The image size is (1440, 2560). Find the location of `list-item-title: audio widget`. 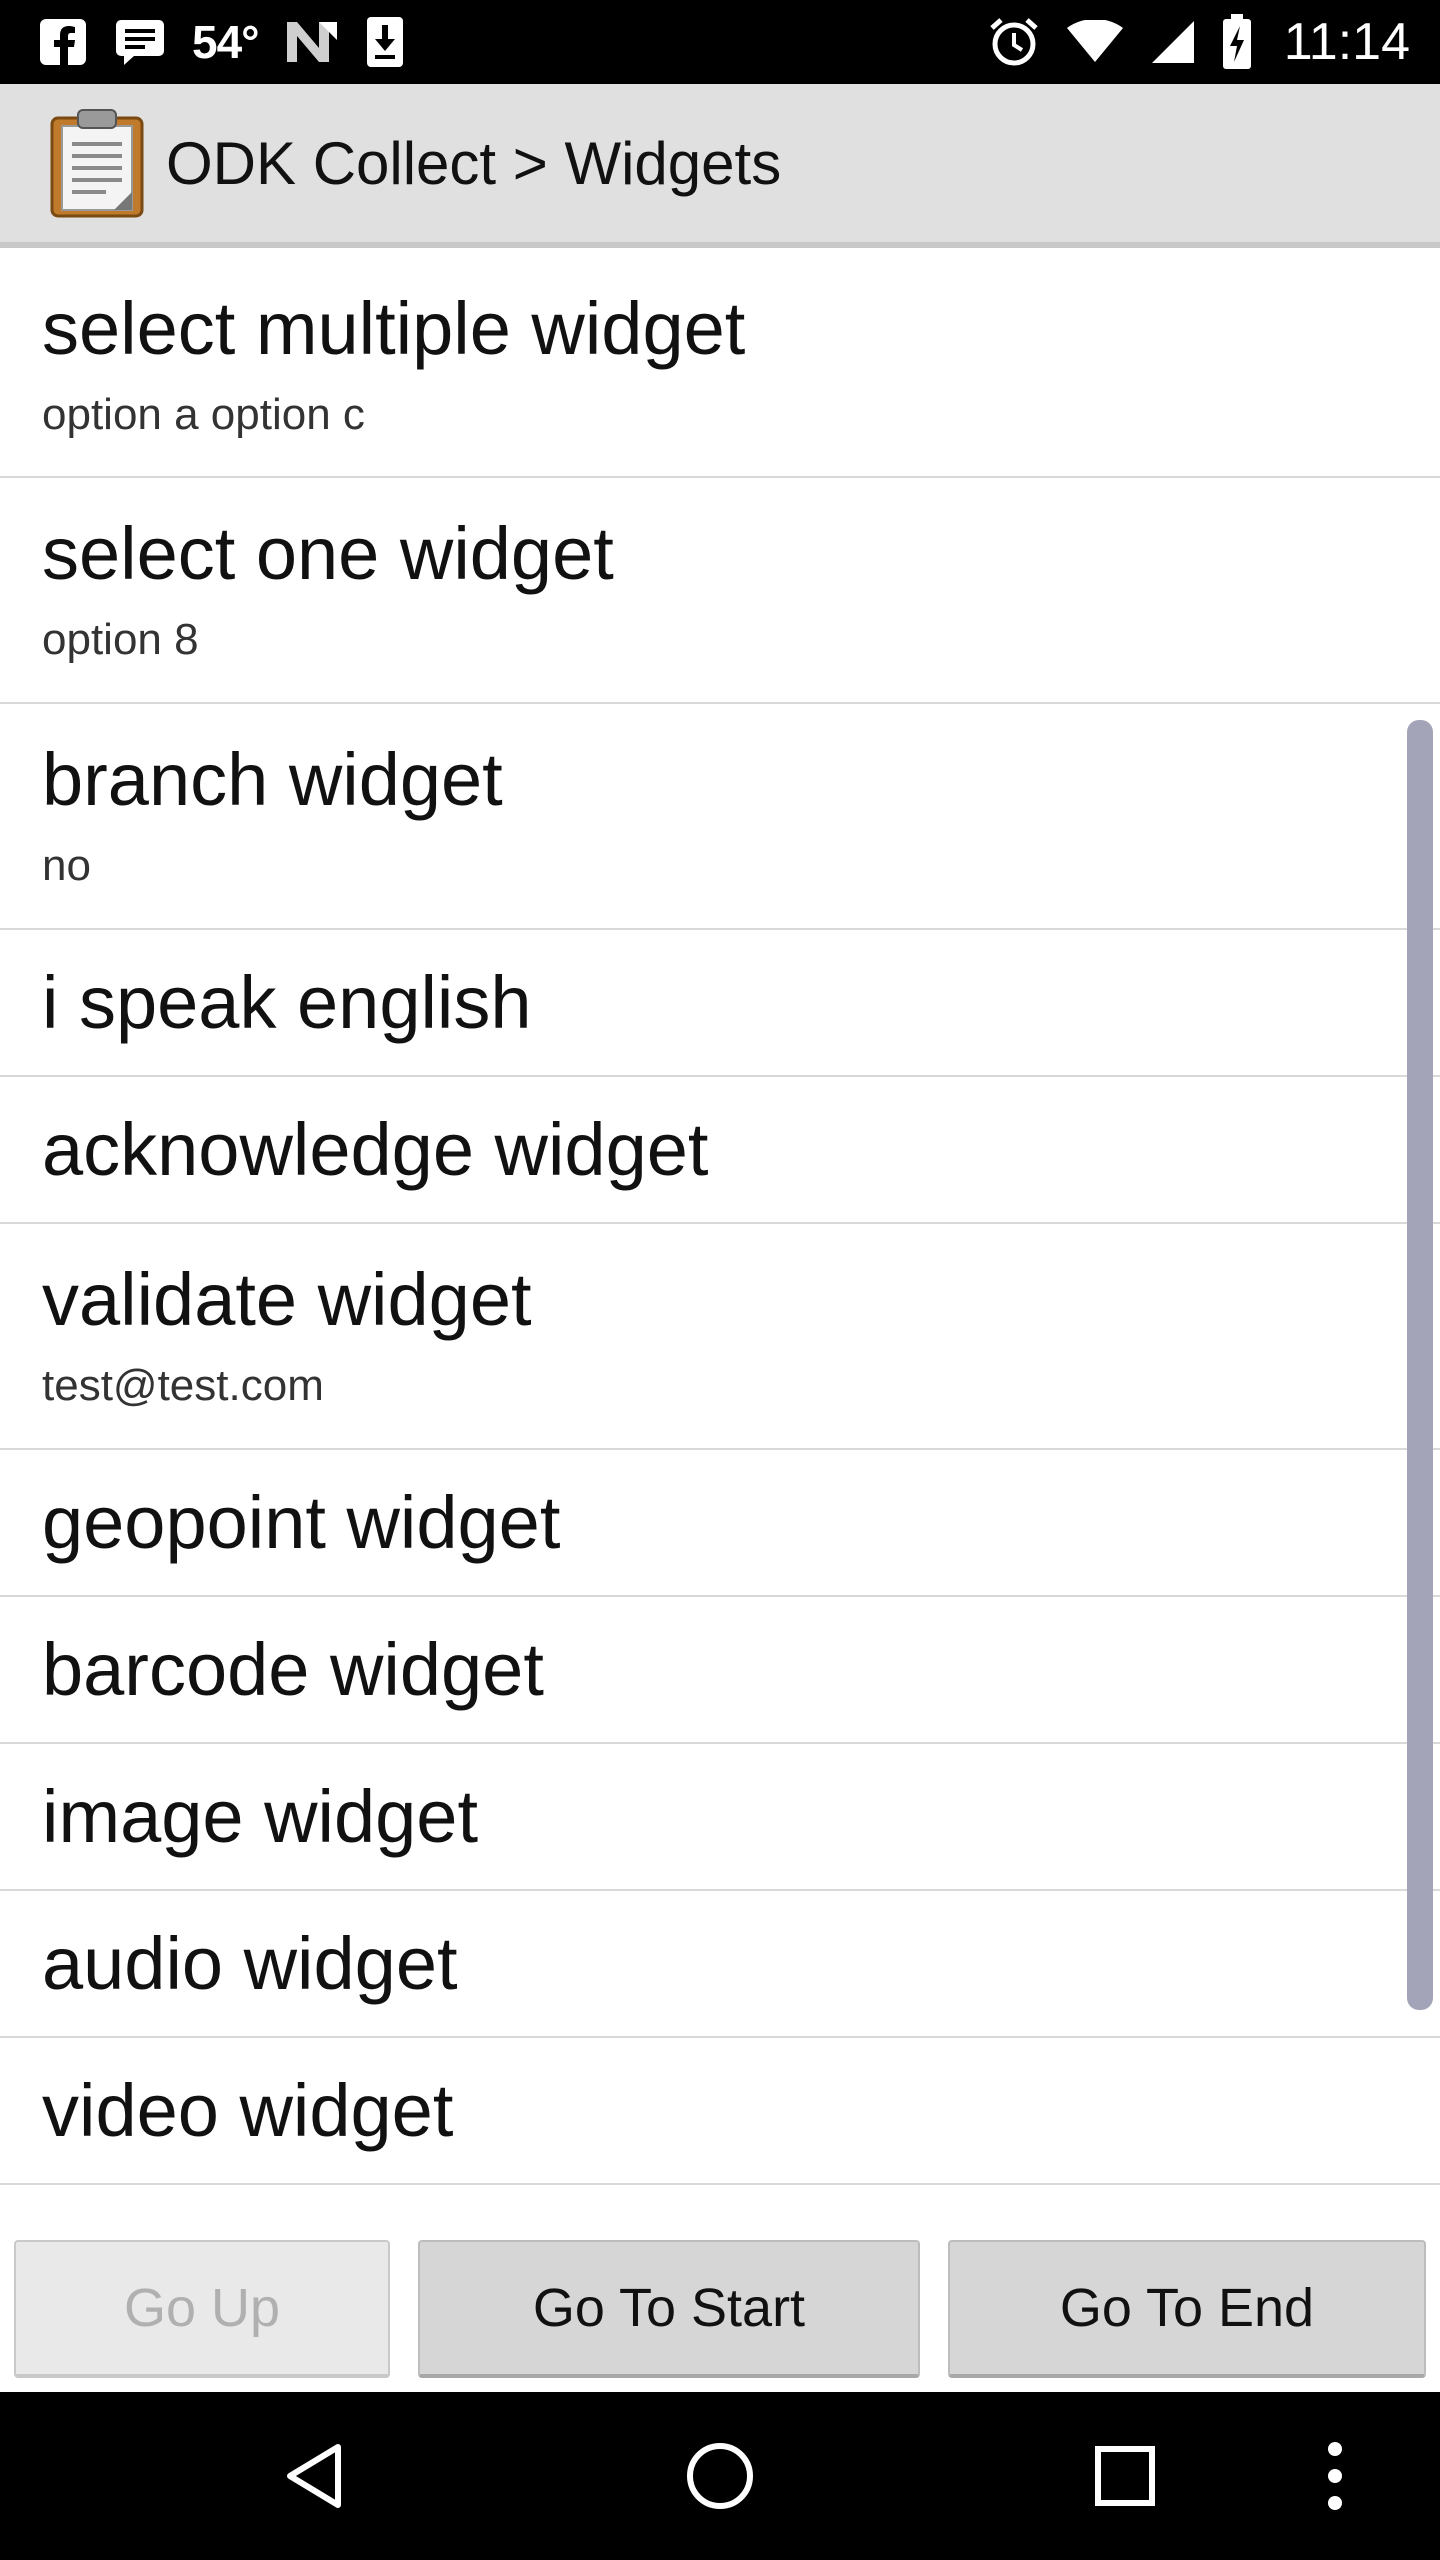

list-item-title: audio widget is located at coordinates (250, 1963).